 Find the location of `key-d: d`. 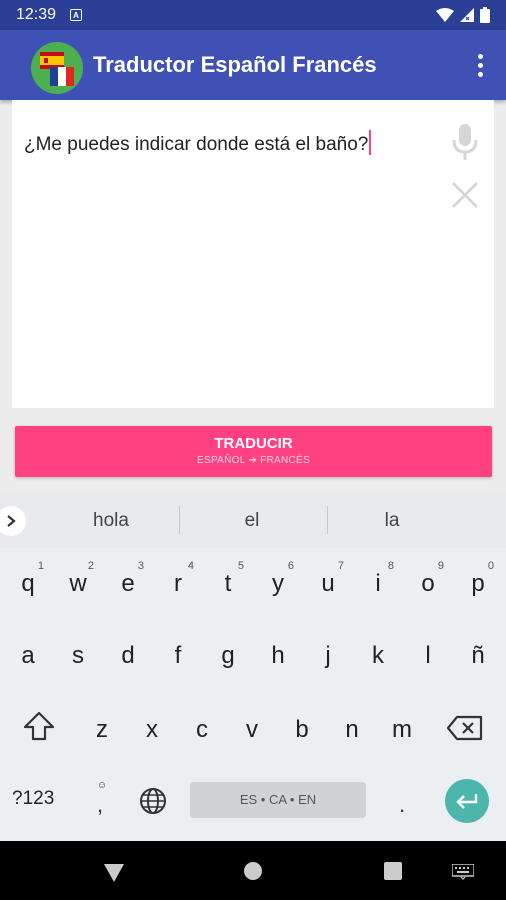

key-d: d is located at coordinates (128, 656).